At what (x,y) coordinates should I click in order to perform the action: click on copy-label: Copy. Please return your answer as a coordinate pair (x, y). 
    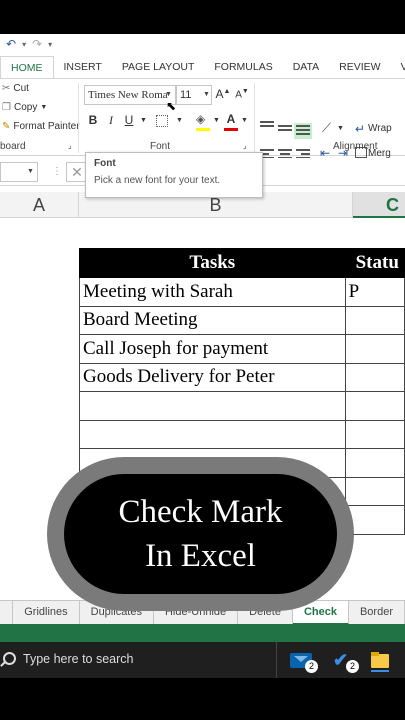
    Looking at the image, I should click on (25, 107).